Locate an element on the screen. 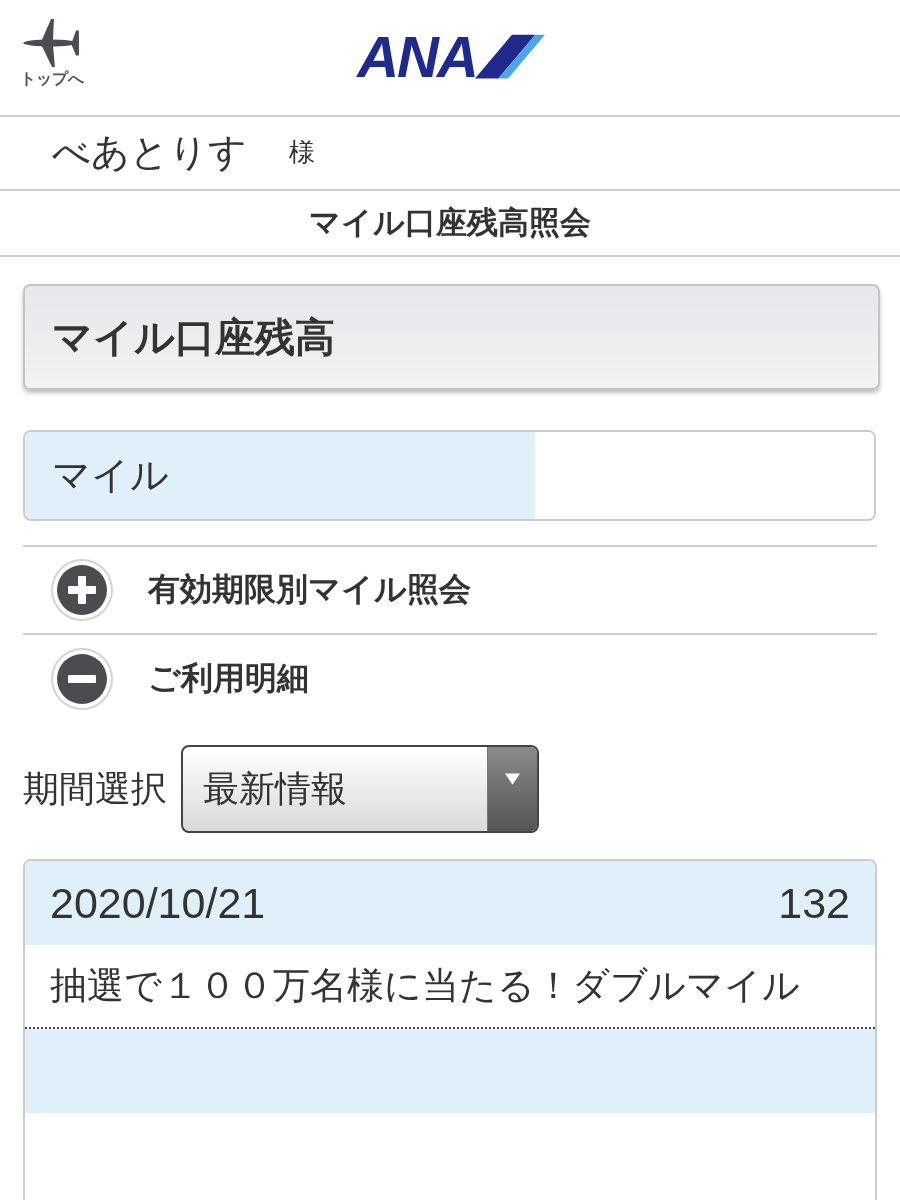 The width and height of the screenshot is (900, 1200). caret-icon is located at coordinates (512, 789).